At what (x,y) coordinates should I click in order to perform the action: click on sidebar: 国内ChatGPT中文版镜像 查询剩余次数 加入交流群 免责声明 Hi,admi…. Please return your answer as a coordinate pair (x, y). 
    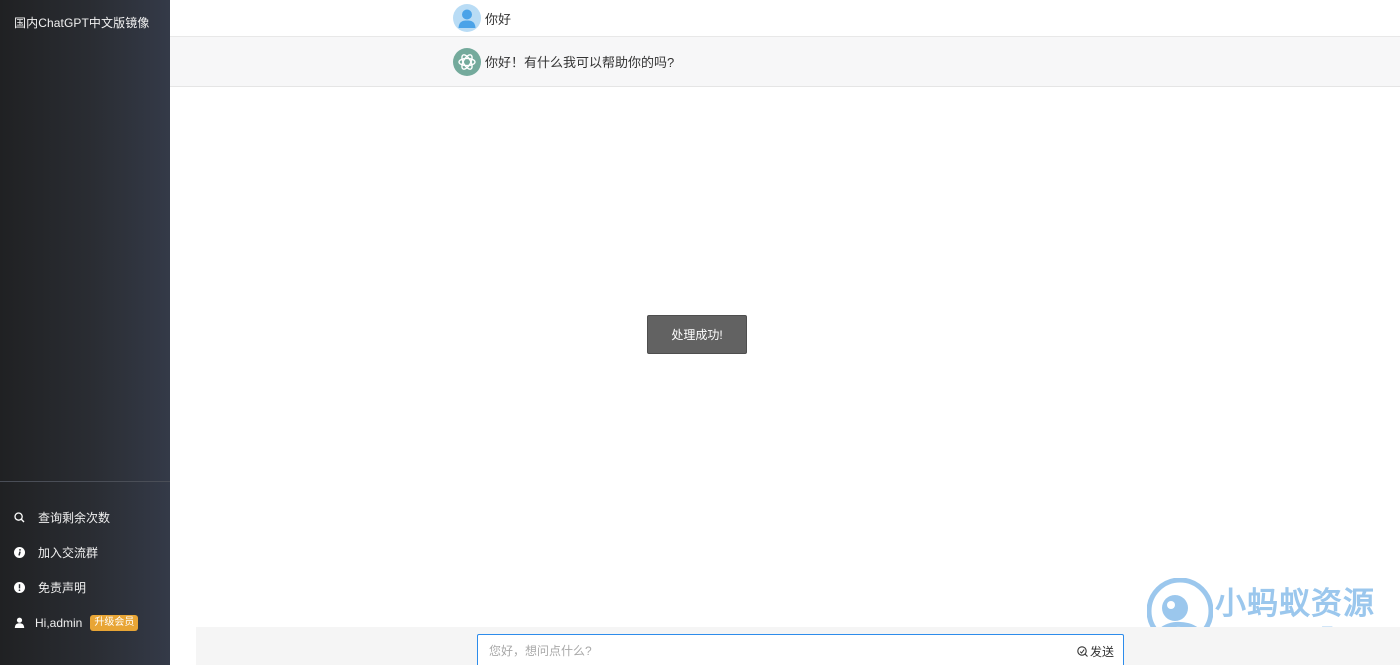
    Looking at the image, I should click on (85, 332).